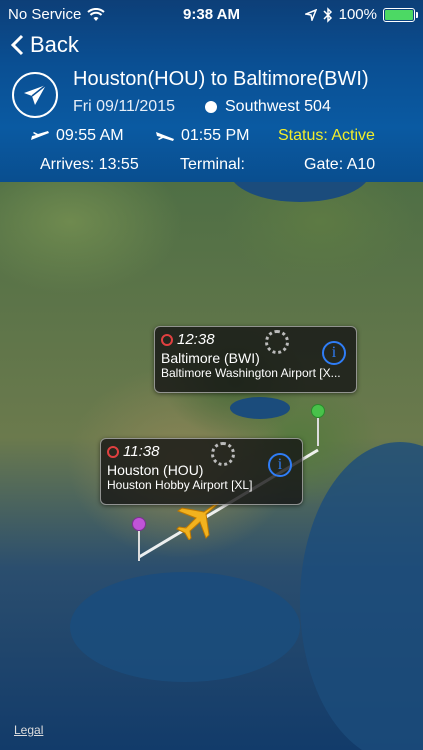  What do you see at coordinates (327, 14) in the screenshot?
I see `bluetooth-icon` at bounding box center [327, 14].